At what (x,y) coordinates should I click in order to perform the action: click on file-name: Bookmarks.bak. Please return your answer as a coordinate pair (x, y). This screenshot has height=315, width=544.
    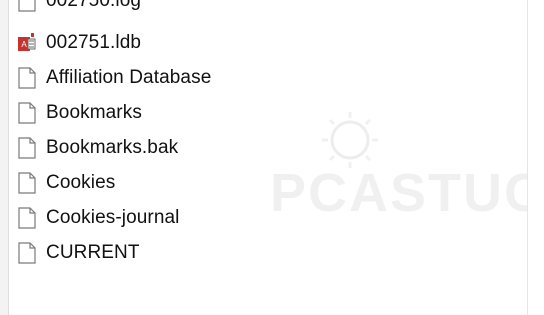
    Looking at the image, I should click on (112, 147).